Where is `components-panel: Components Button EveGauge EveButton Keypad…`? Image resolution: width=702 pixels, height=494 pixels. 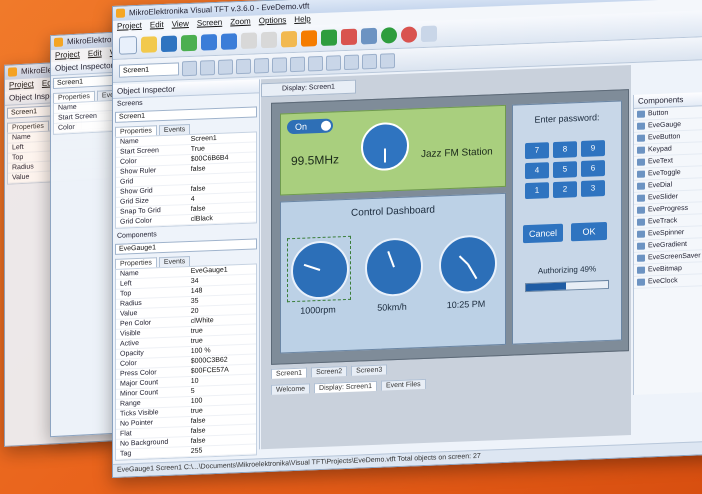 components-panel: Components Button EveGauge EveButton Keypad… is located at coordinates (667, 243).